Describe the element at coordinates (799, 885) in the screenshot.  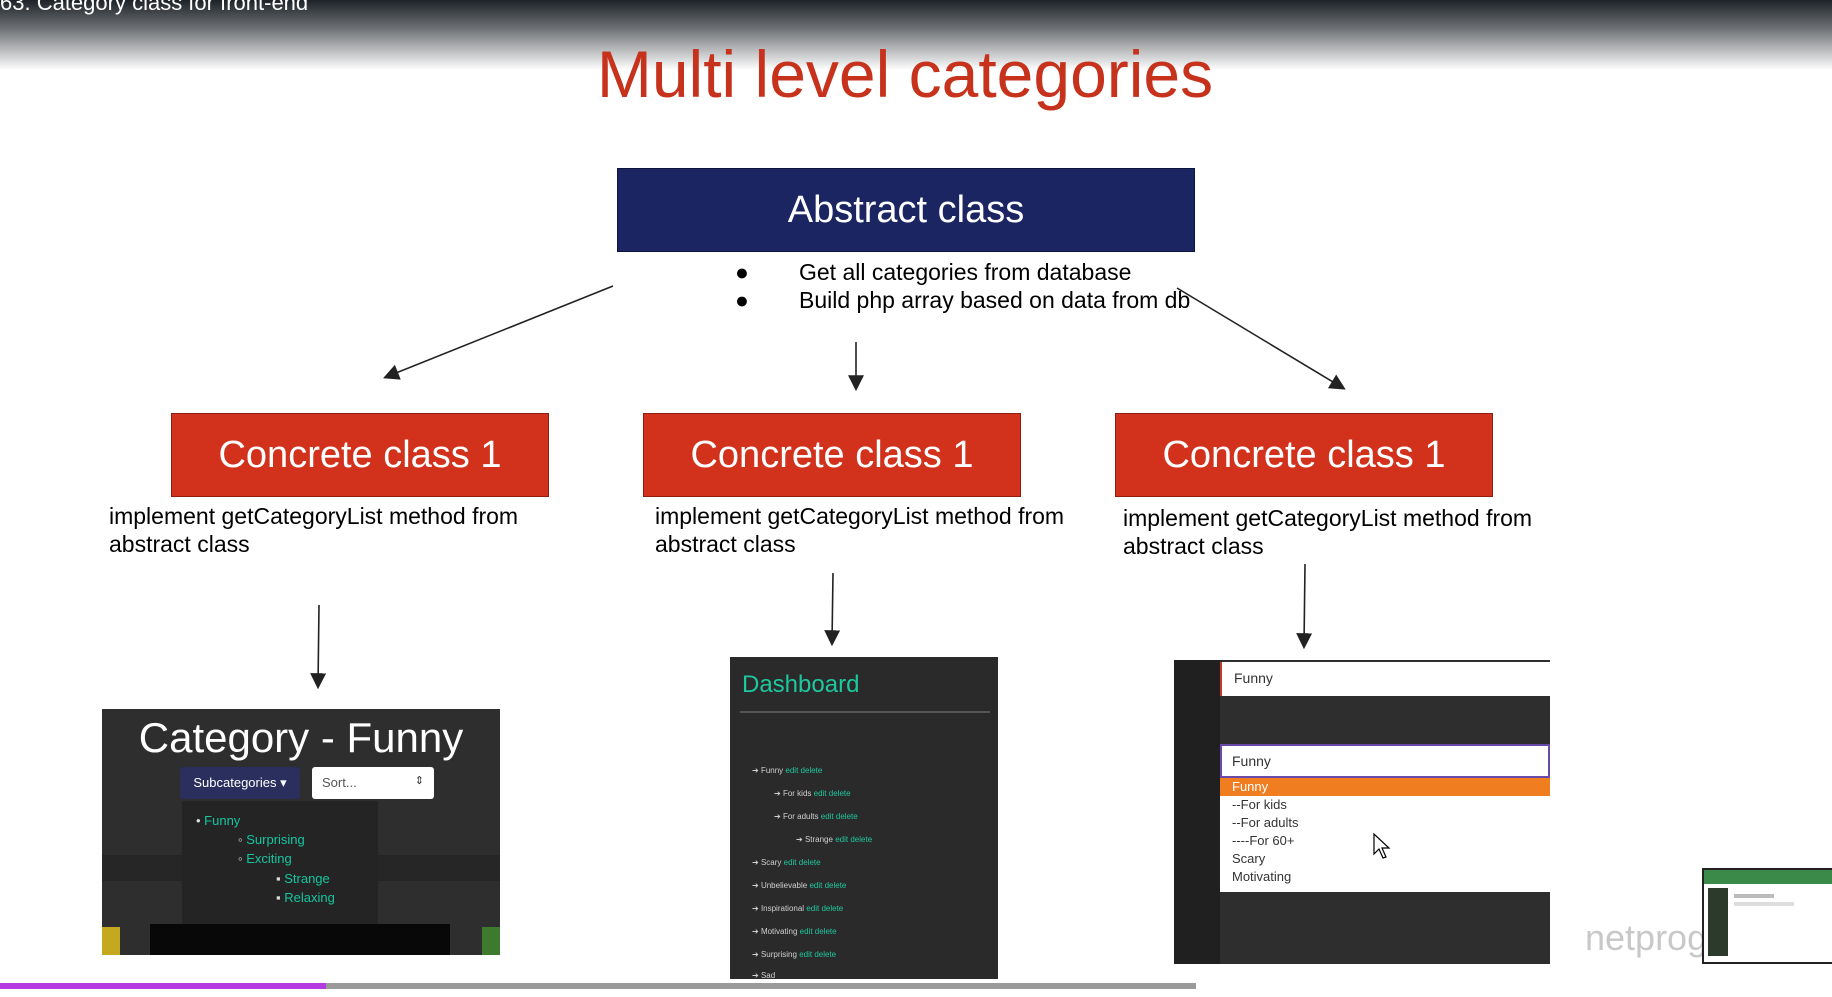
I see `dashboard-row: ➔ Unbelievable edit delete` at that location.